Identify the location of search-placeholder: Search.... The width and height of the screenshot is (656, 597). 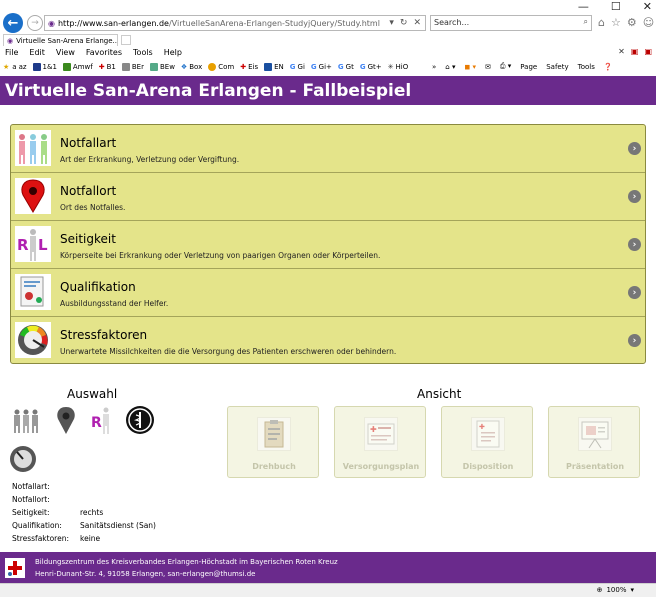
(452, 22).